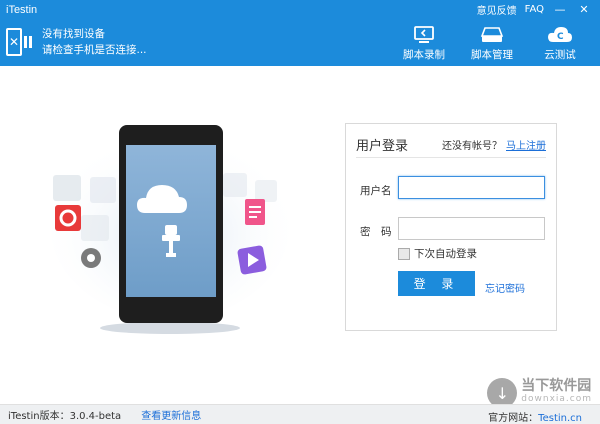  Describe the element at coordinates (560, 45) in the screenshot. I see `cloud-test-button: C 云测试` at that location.